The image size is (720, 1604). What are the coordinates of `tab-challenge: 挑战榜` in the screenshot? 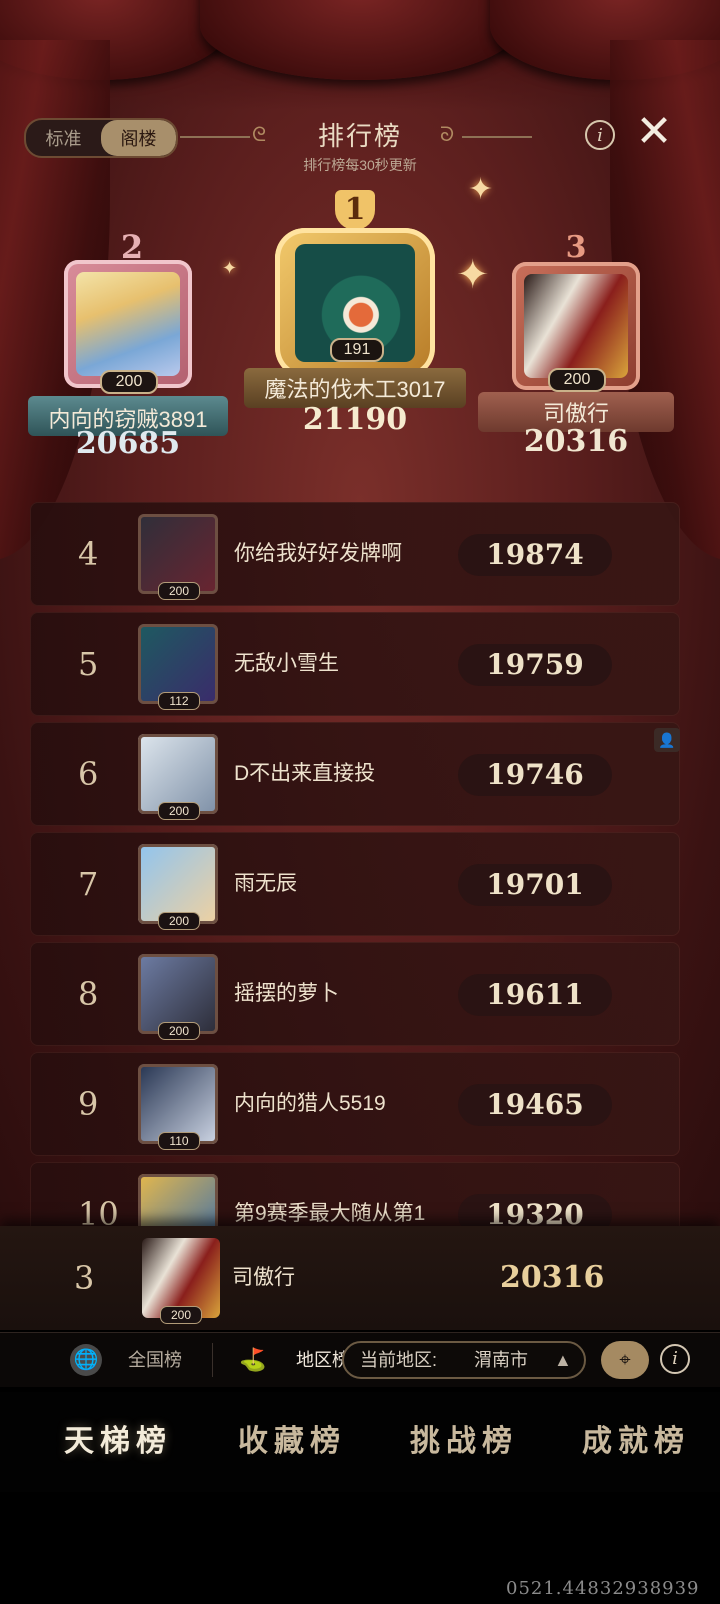 It's located at (464, 1438).